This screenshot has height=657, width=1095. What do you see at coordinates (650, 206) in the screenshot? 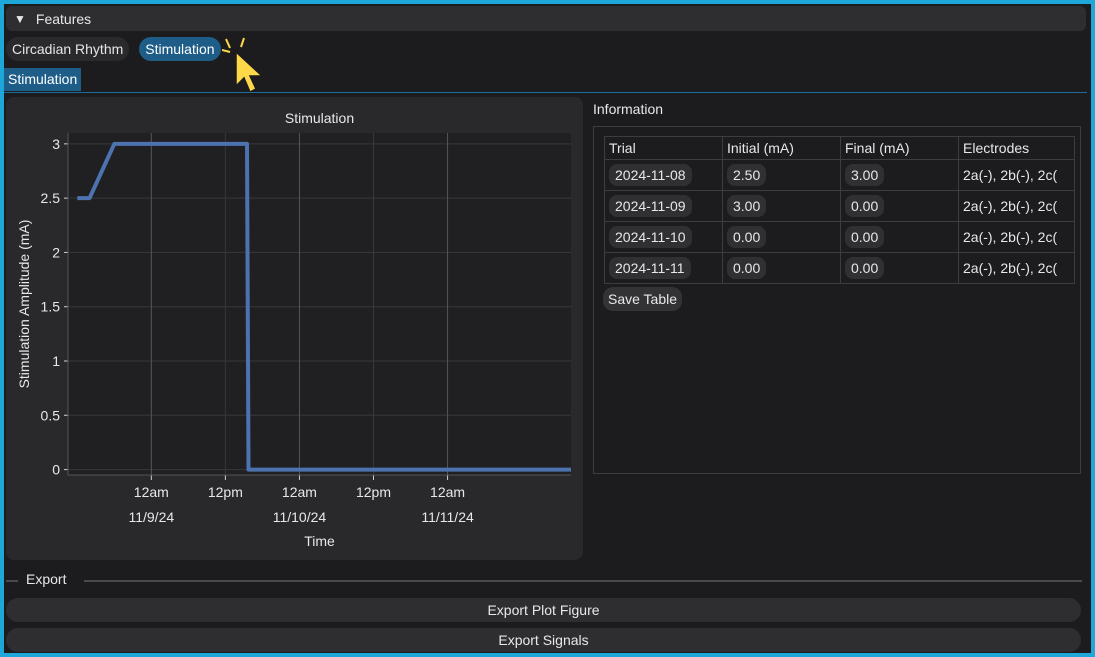
I see `trial-cell: 2024-11-09` at bounding box center [650, 206].